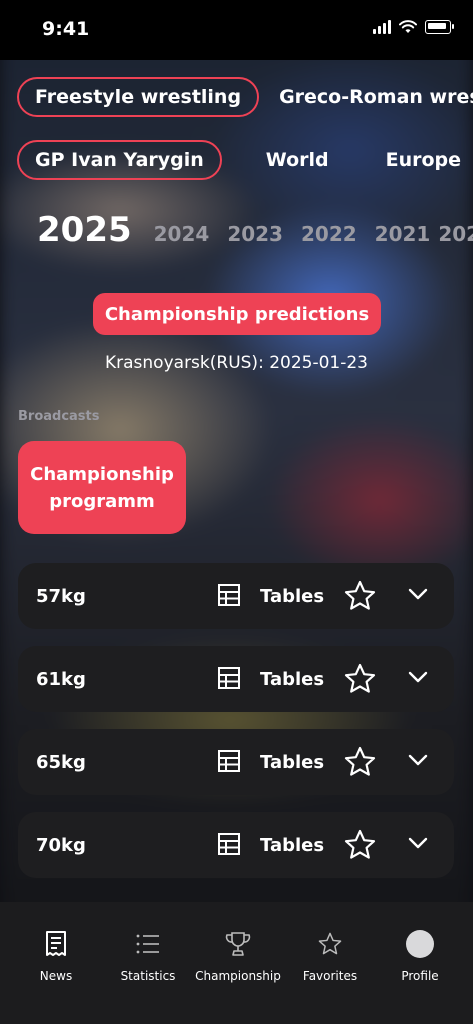  Describe the element at coordinates (420, 976) in the screenshot. I see `tab-profile-label: Profile` at that location.